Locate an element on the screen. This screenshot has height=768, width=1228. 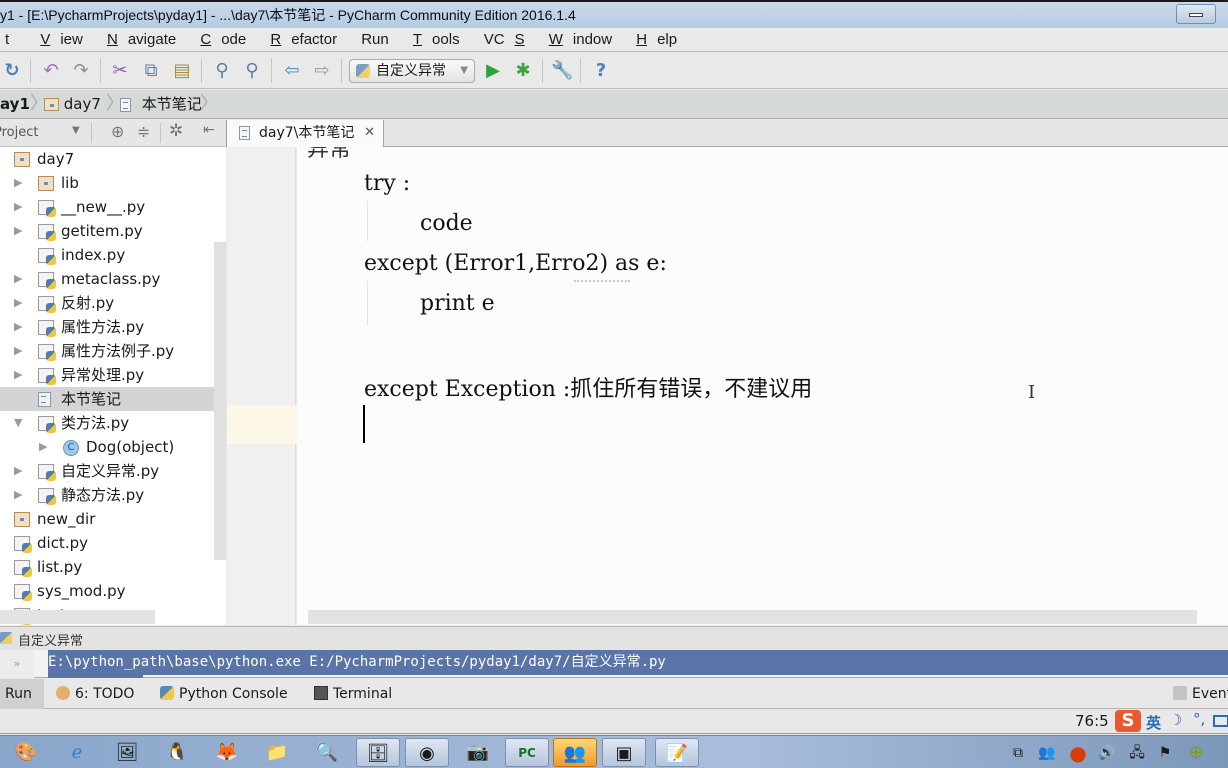
caret-position: 76:5 is located at coordinates (1092, 721).